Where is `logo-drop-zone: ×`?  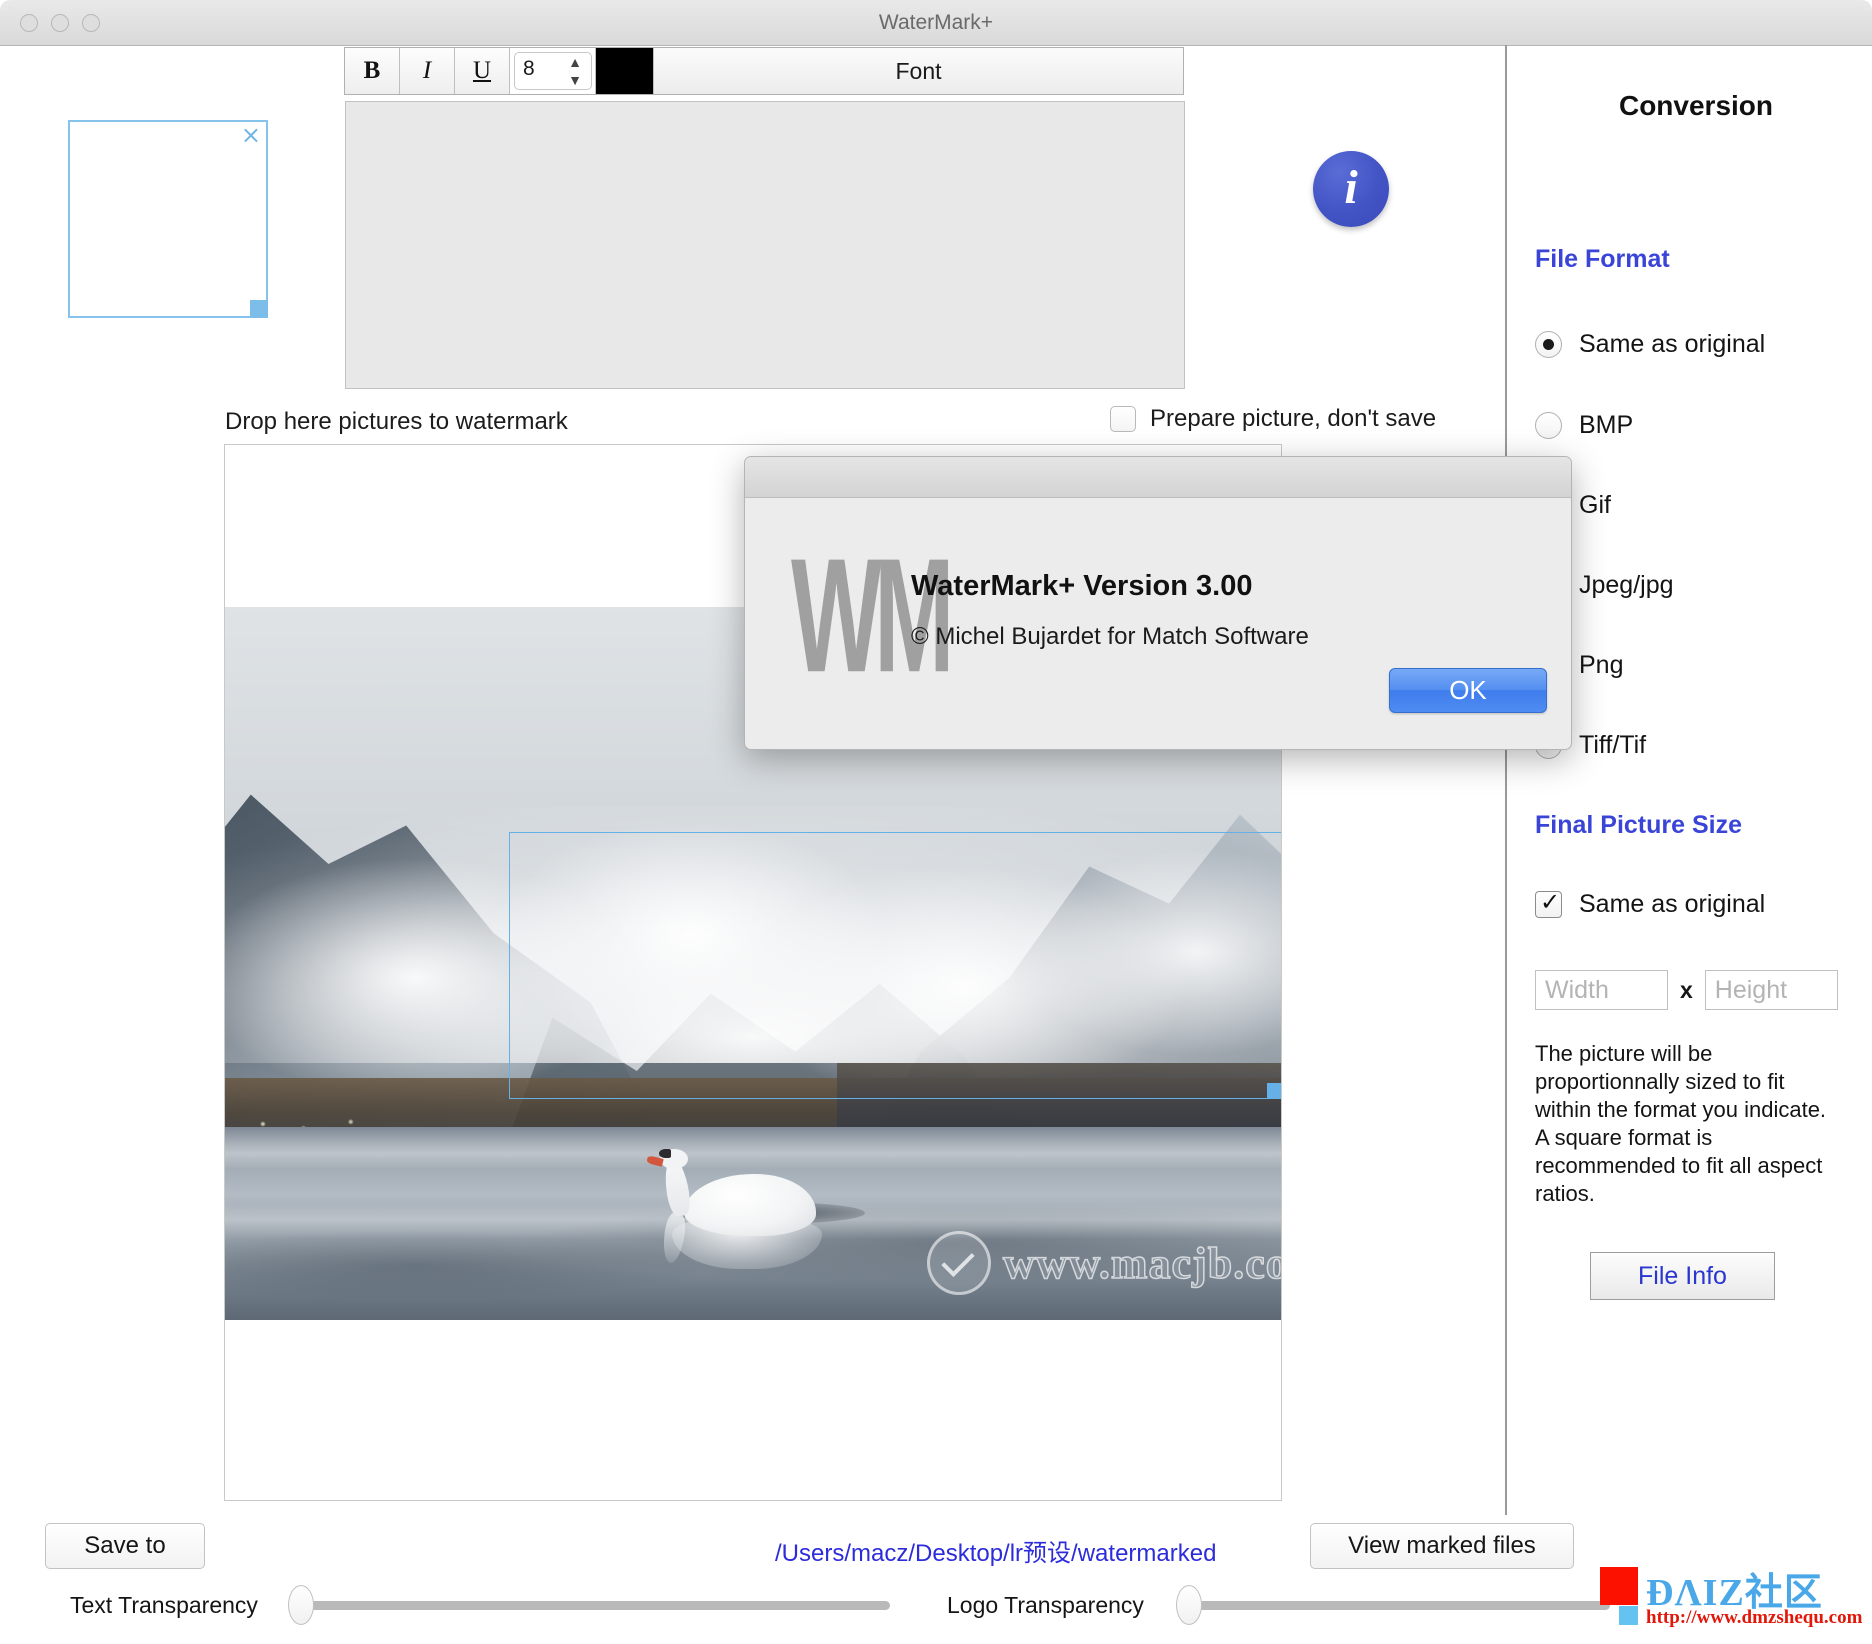 logo-drop-zone: × is located at coordinates (168, 219).